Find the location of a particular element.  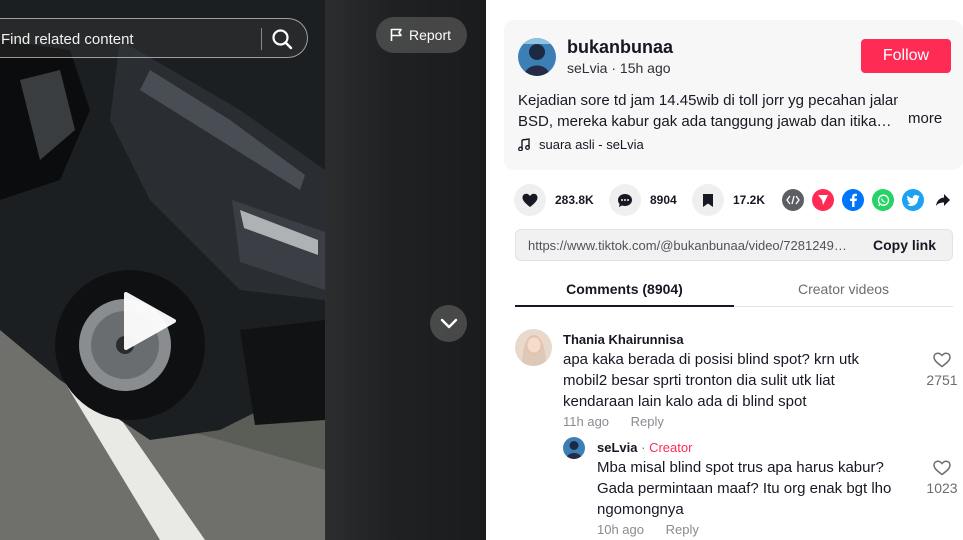

creator-badge: Creator is located at coordinates (671, 447).